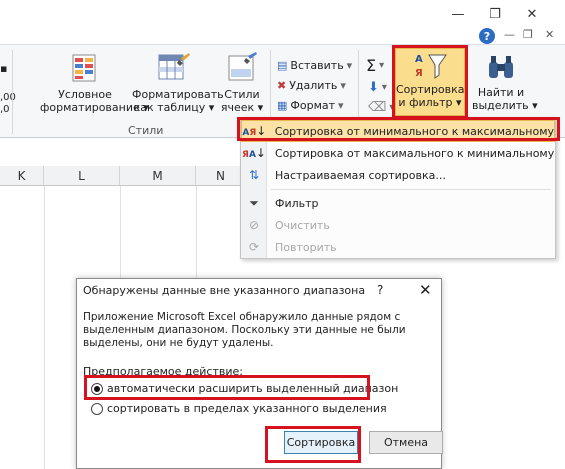  I want to click on ribbon-close-button: ✕, so click(549, 34).